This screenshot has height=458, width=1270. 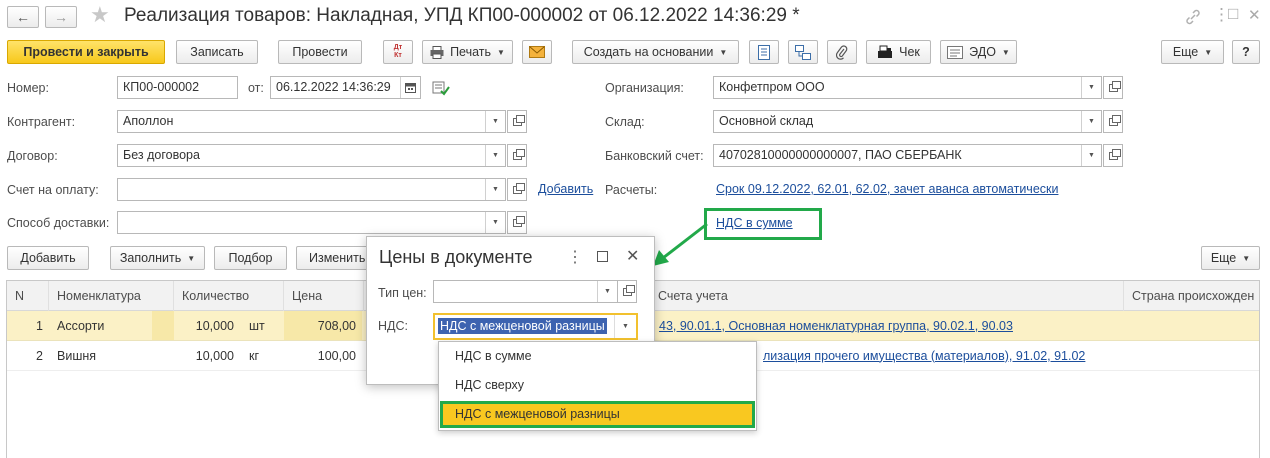 I want to click on journal-button, so click(x=764, y=52).